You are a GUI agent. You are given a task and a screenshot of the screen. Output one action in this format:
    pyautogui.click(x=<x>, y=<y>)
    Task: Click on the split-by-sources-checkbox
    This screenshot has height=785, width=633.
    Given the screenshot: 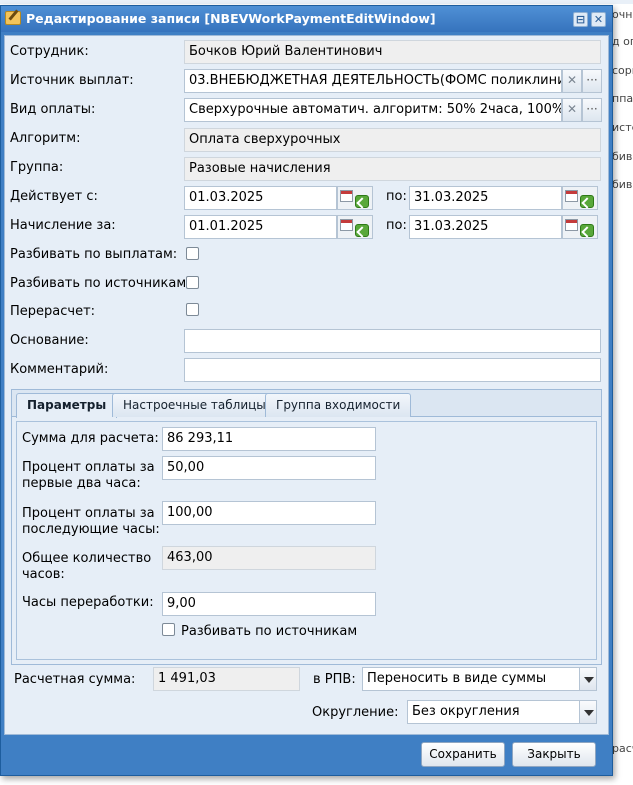 What is the action you would take?
    pyautogui.click(x=192, y=282)
    